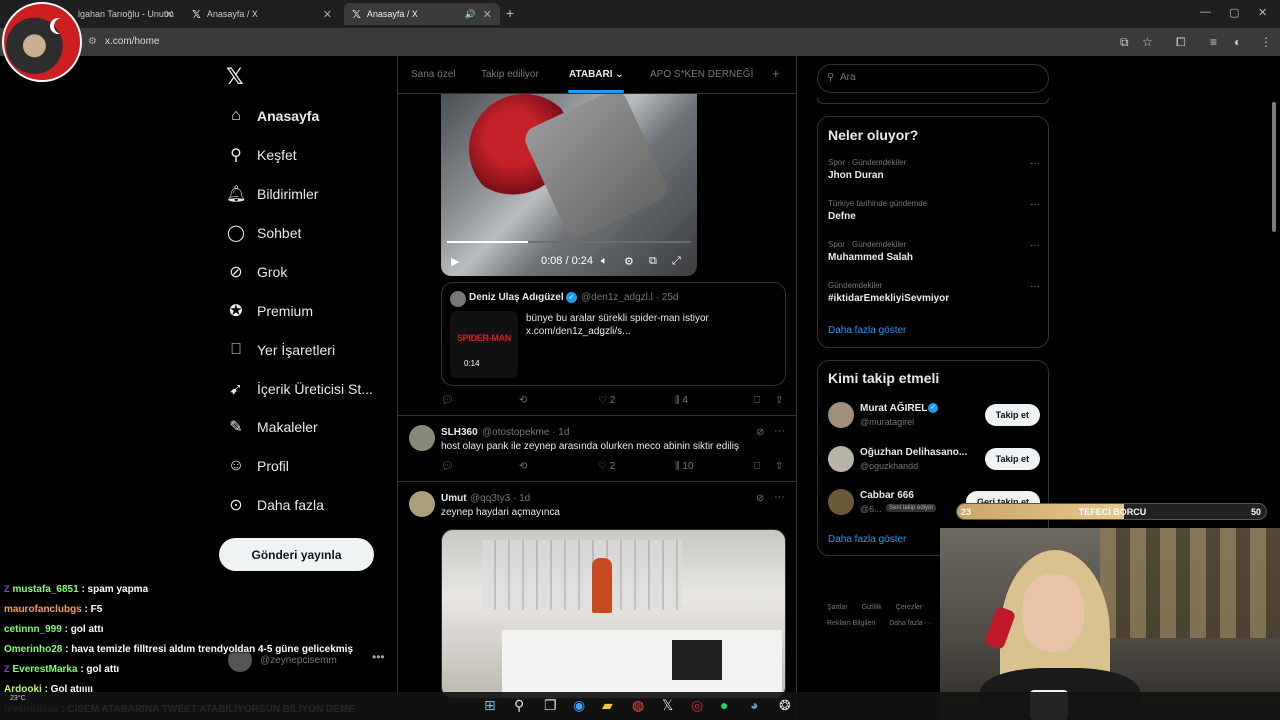 Image resolution: width=1280 pixels, height=720 pixels. Describe the element at coordinates (132, 41) in the screenshot. I see `url-field: x.com/home` at that location.